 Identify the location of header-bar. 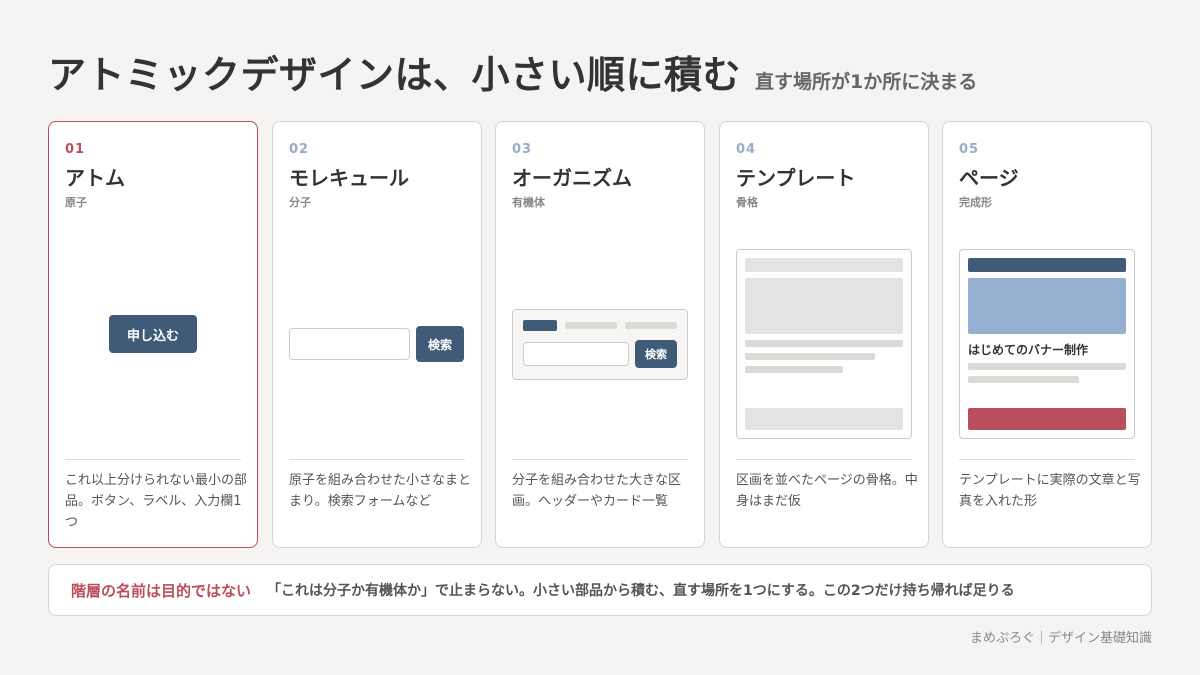
(1047, 265).